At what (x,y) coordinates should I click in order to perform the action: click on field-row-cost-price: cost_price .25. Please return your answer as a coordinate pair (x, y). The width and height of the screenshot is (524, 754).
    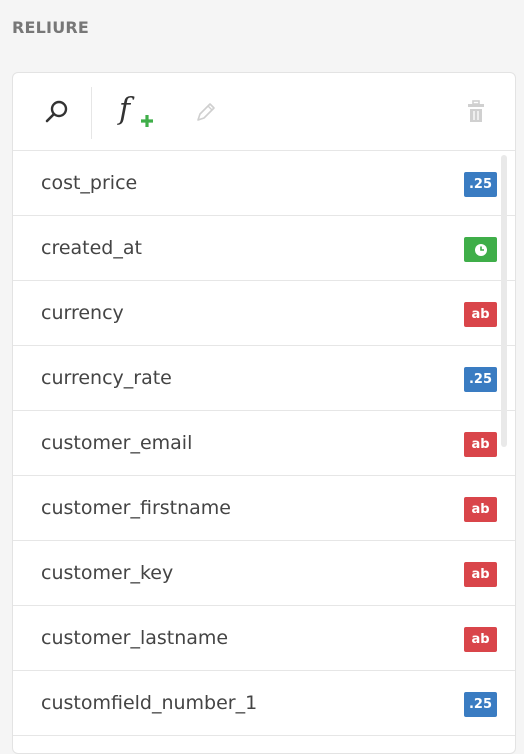
    Looking at the image, I should click on (264, 183).